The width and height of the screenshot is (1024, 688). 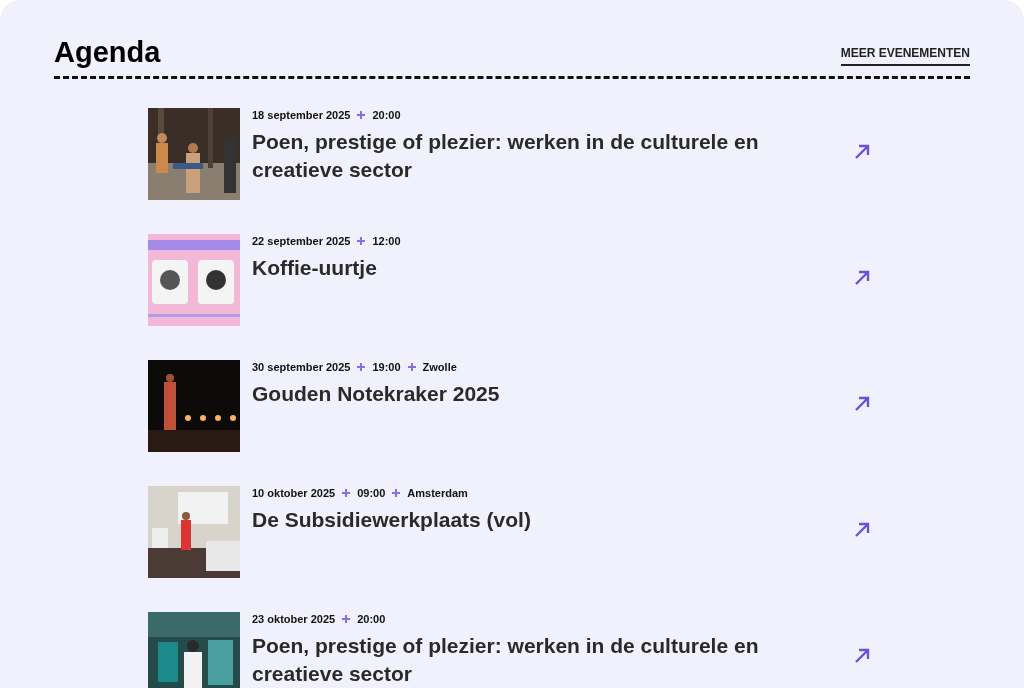 What do you see at coordinates (439, 367) in the screenshot?
I see `event-meta: Zwolle` at bounding box center [439, 367].